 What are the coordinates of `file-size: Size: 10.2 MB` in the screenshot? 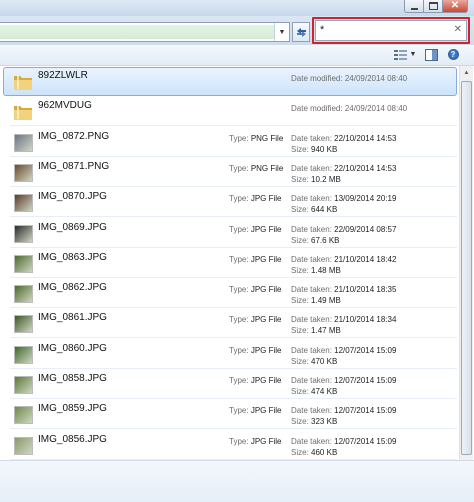 It's located at (316, 179).